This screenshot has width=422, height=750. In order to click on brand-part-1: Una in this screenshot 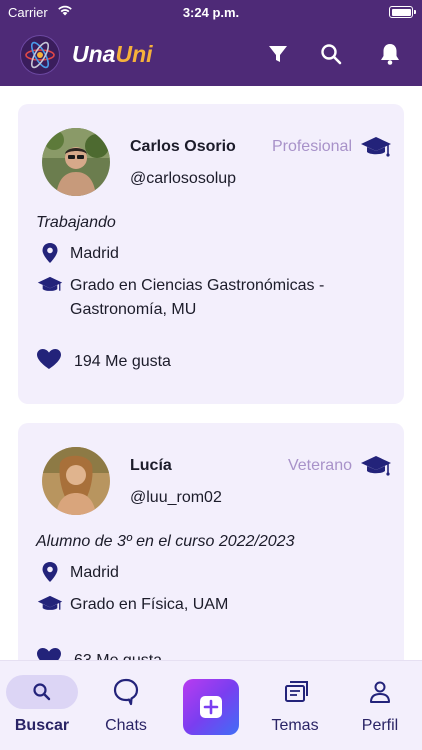, I will do `click(94, 54)`.